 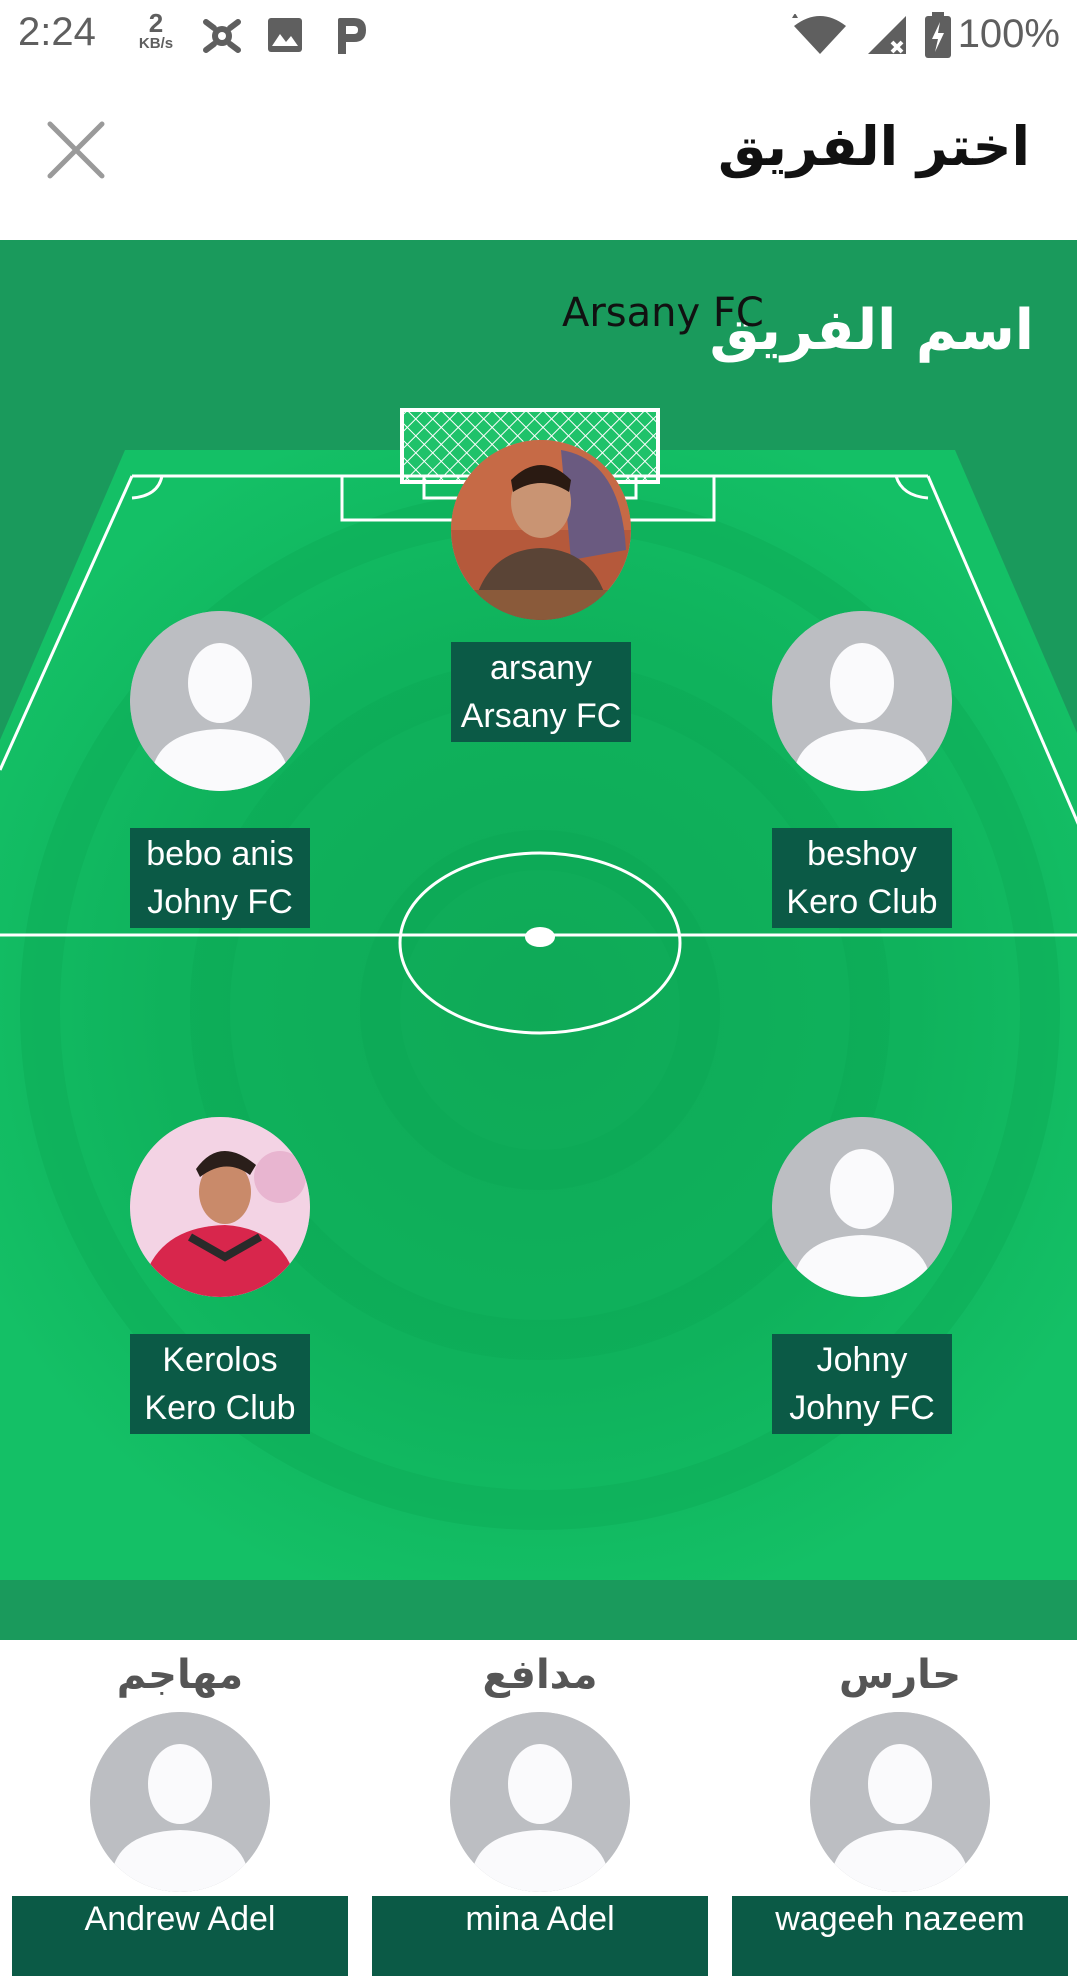 I want to click on bug-icon, so click(x=222, y=38).